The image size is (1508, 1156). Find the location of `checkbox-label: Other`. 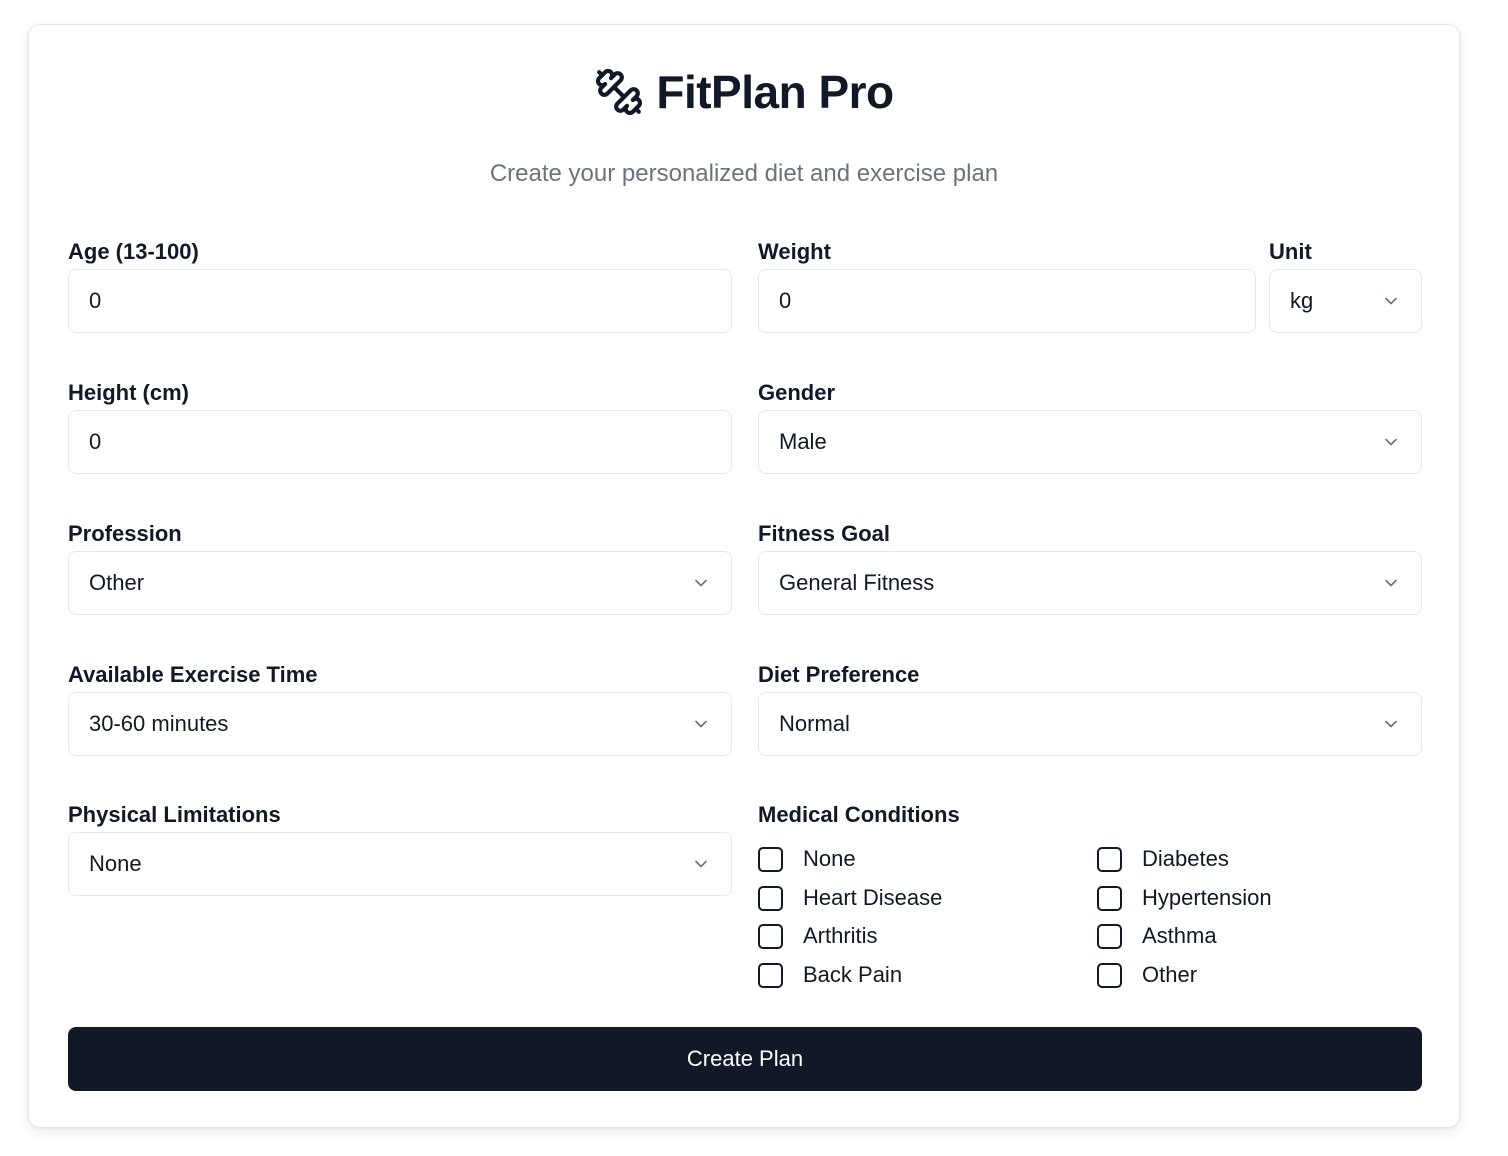

checkbox-label: Other is located at coordinates (1170, 974).